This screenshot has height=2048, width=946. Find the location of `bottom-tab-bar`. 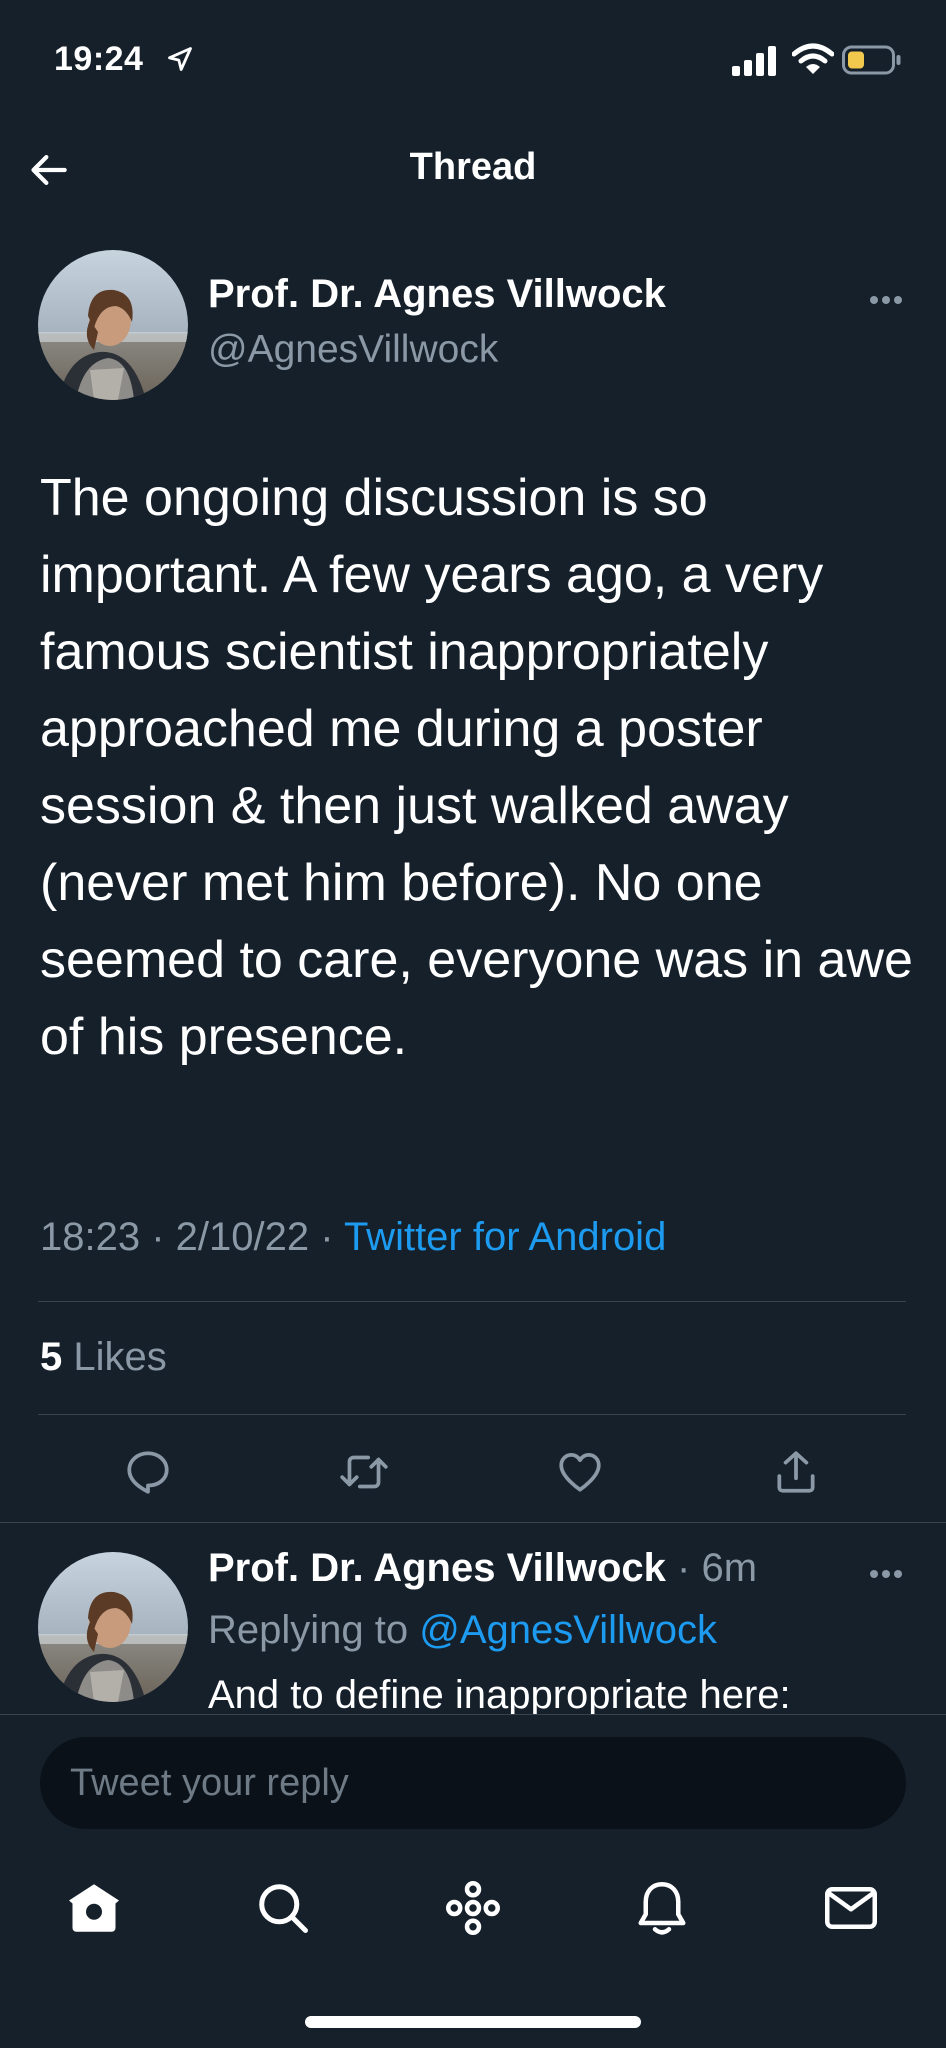

bottom-tab-bar is located at coordinates (473, 1946).